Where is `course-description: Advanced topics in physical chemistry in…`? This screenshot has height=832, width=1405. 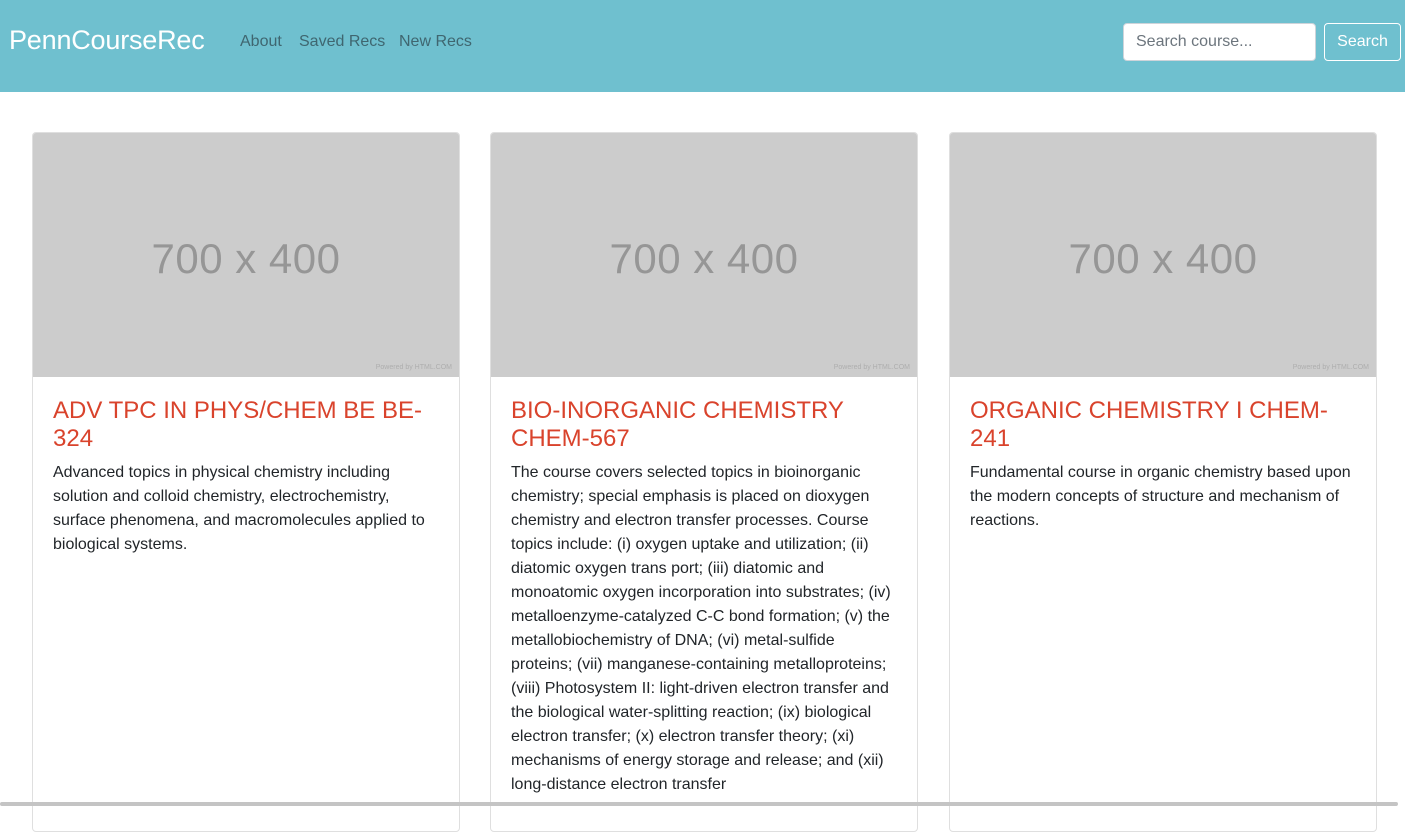
course-description: Advanced topics in physical chemistry in… is located at coordinates (239, 508).